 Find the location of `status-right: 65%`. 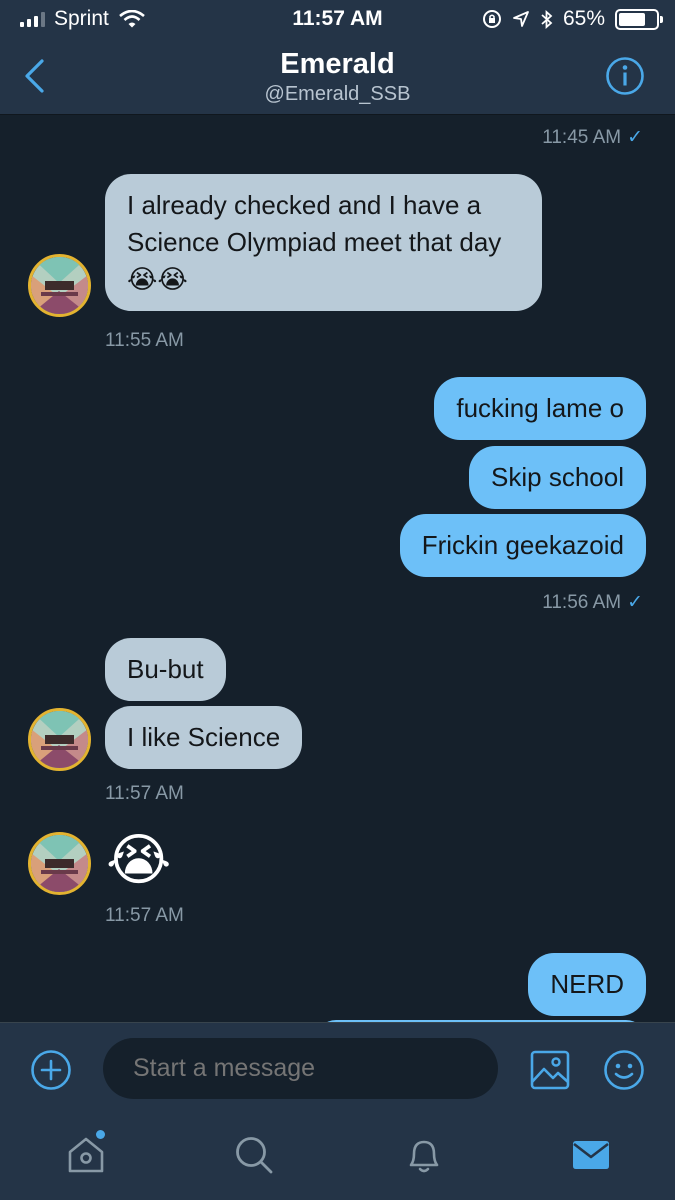

status-right: 65% is located at coordinates (572, 19).